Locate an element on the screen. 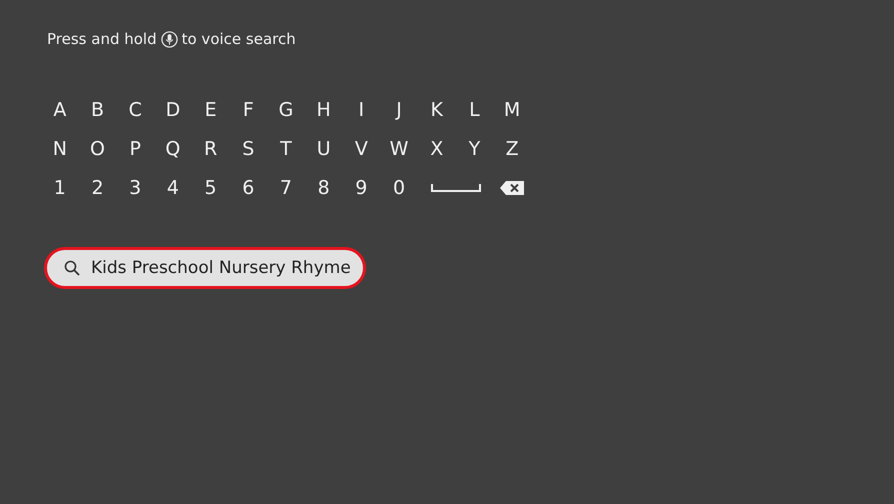 This screenshot has width=894, height=504. keyboard-key: 1 is located at coordinates (60, 187).